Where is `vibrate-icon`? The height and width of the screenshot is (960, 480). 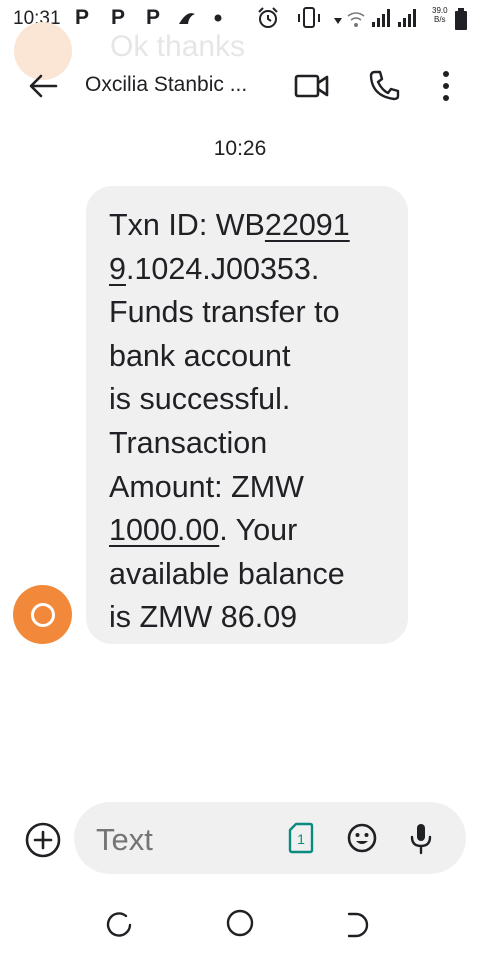
vibrate-icon is located at coordinates (309, 17).